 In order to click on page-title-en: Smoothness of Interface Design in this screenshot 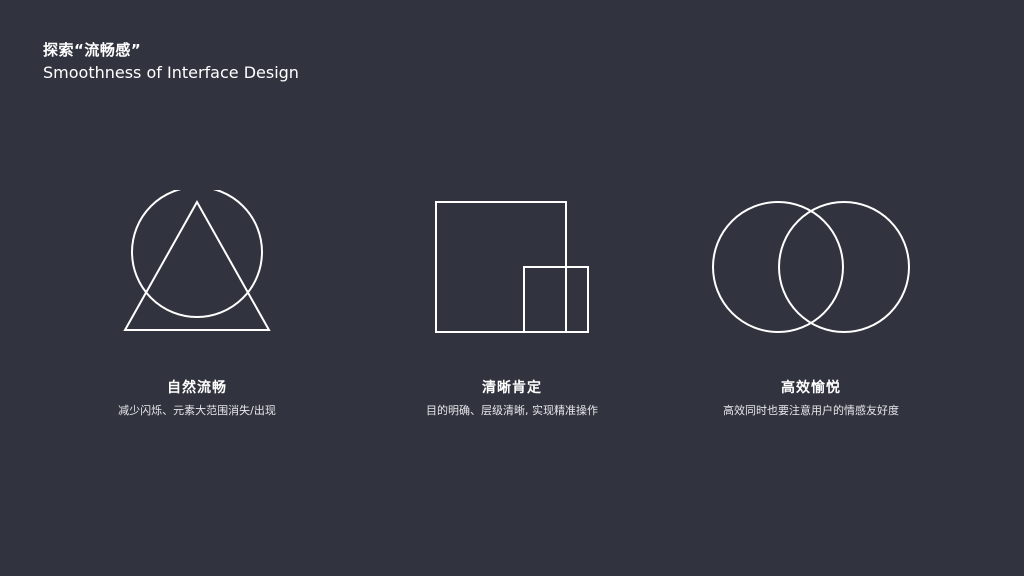, I will do `click(171, 72)`.